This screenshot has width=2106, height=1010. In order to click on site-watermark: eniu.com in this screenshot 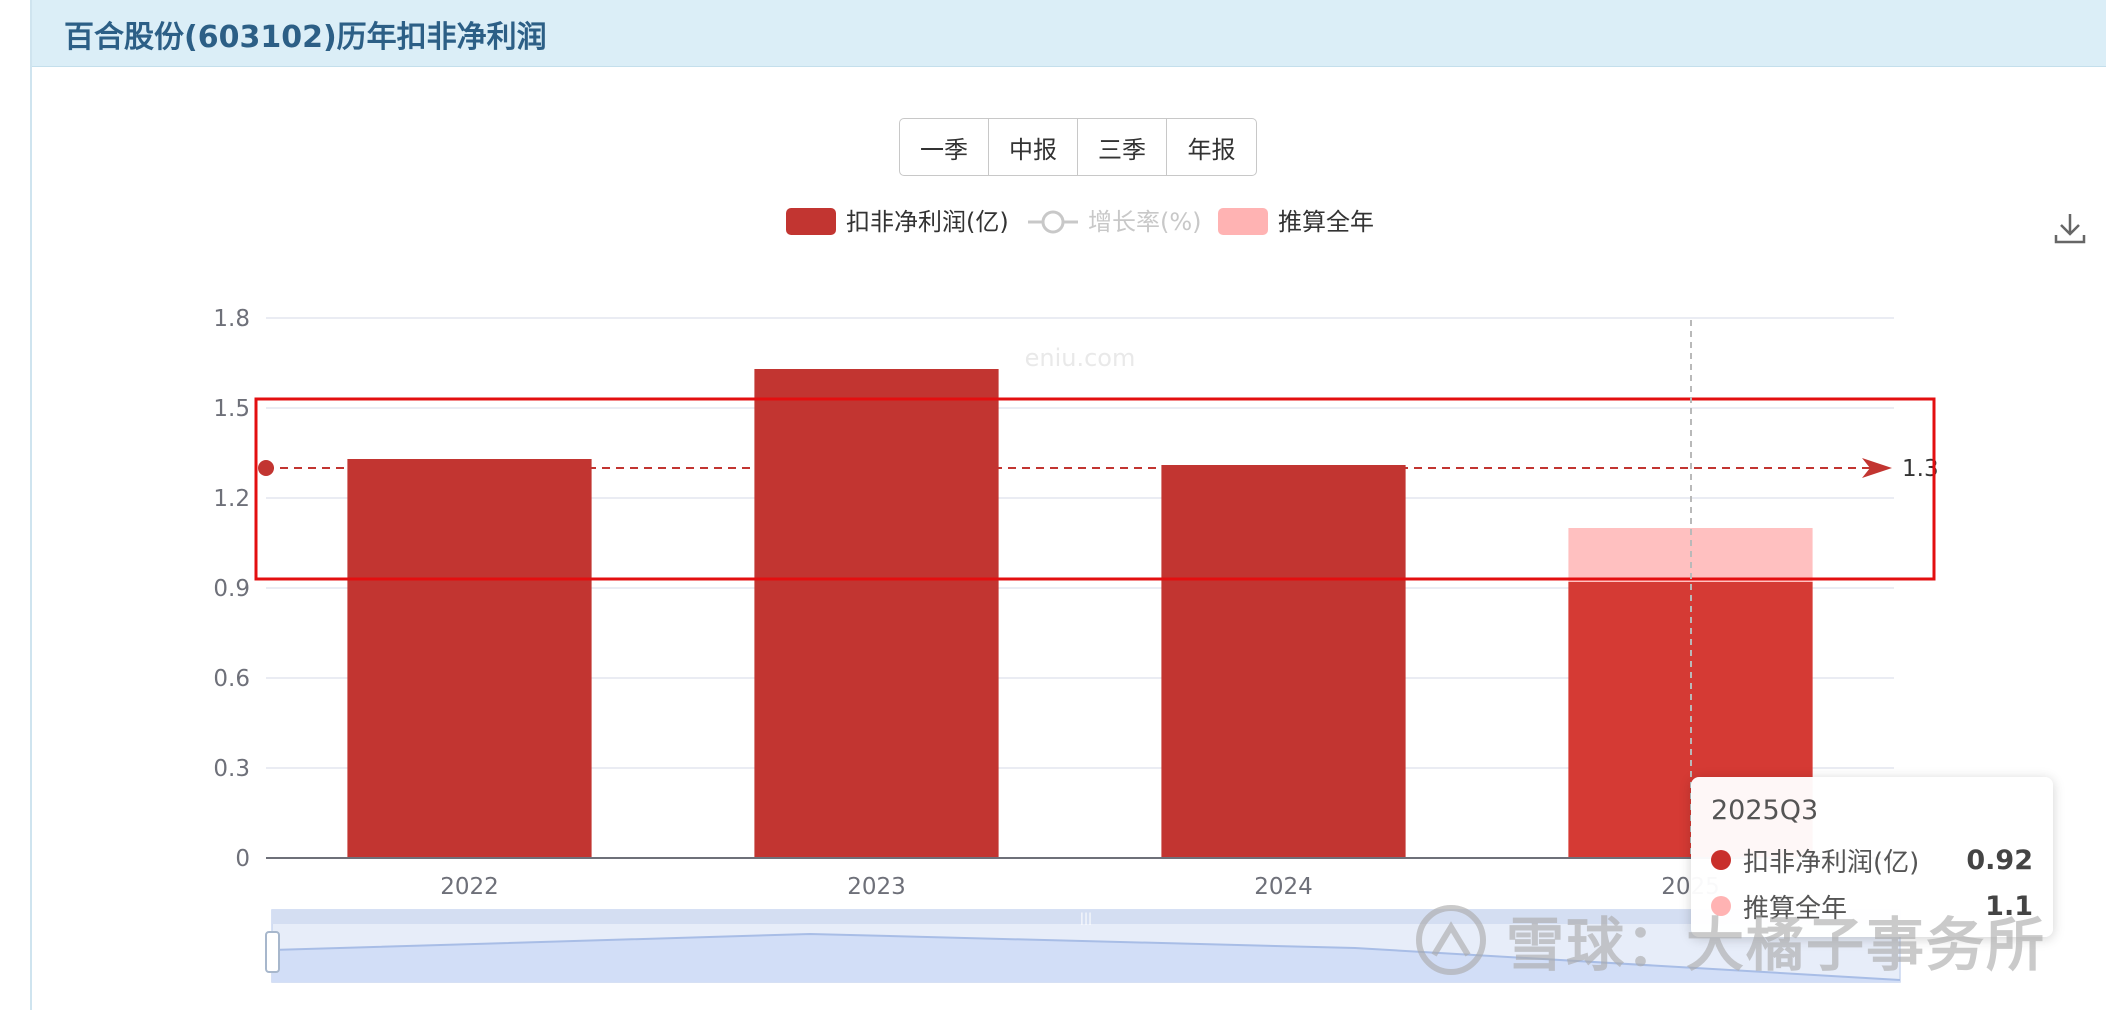, I will do `click(1080, 358)`.